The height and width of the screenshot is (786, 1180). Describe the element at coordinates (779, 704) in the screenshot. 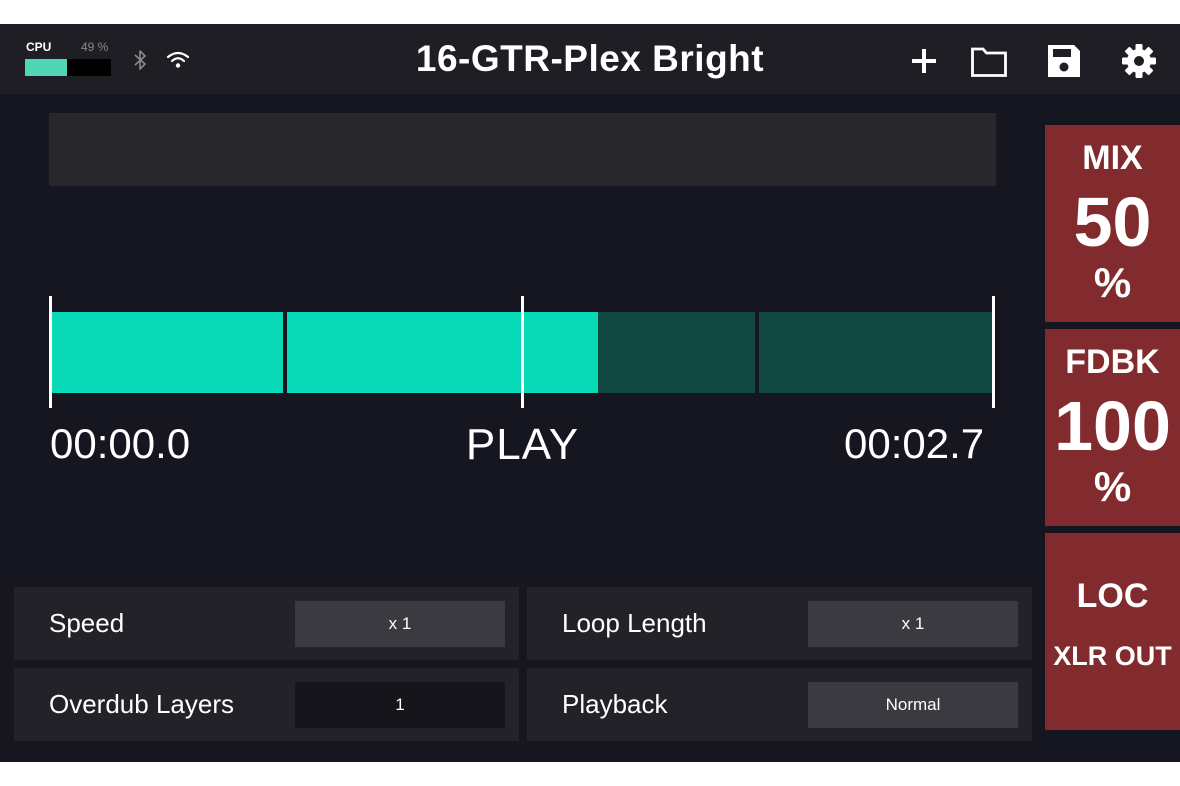

I see `param-playback: Playback Normal` at that location.